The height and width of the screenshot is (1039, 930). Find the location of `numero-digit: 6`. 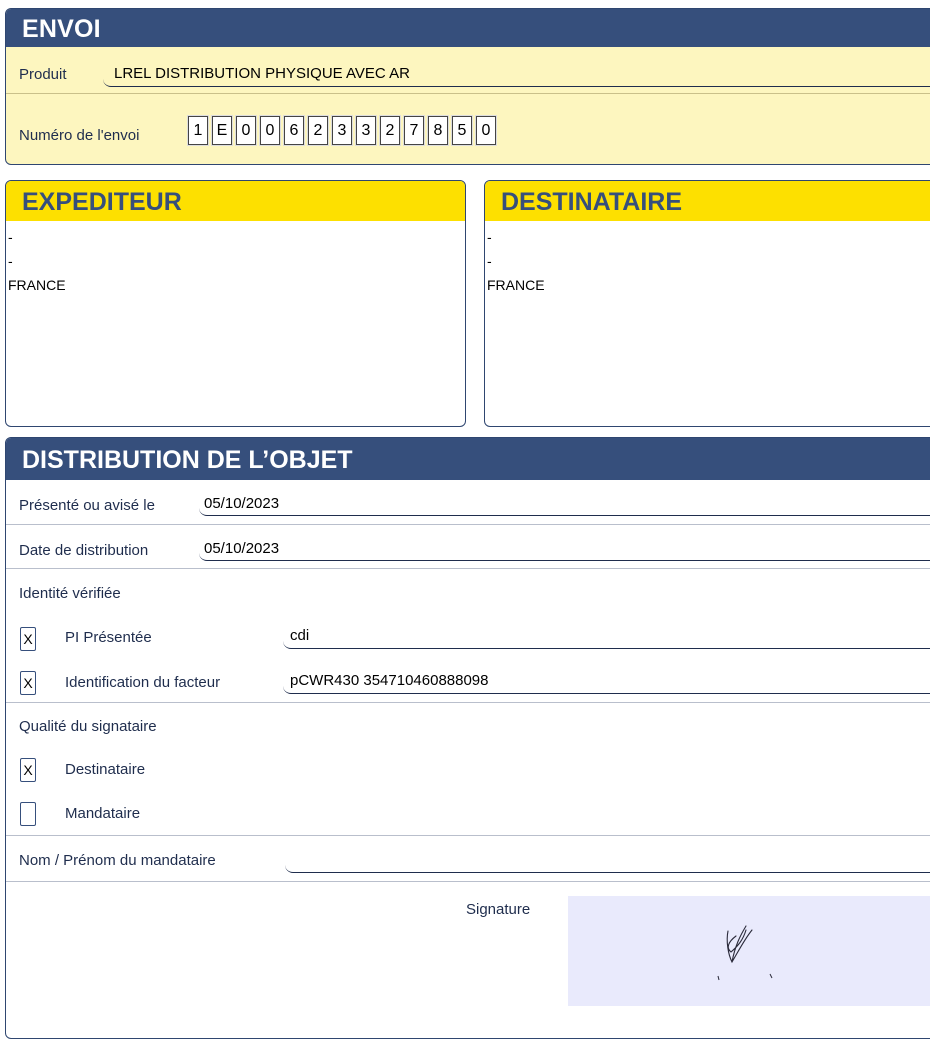

numero-digit: 6 is located at coordinates (294, 130).